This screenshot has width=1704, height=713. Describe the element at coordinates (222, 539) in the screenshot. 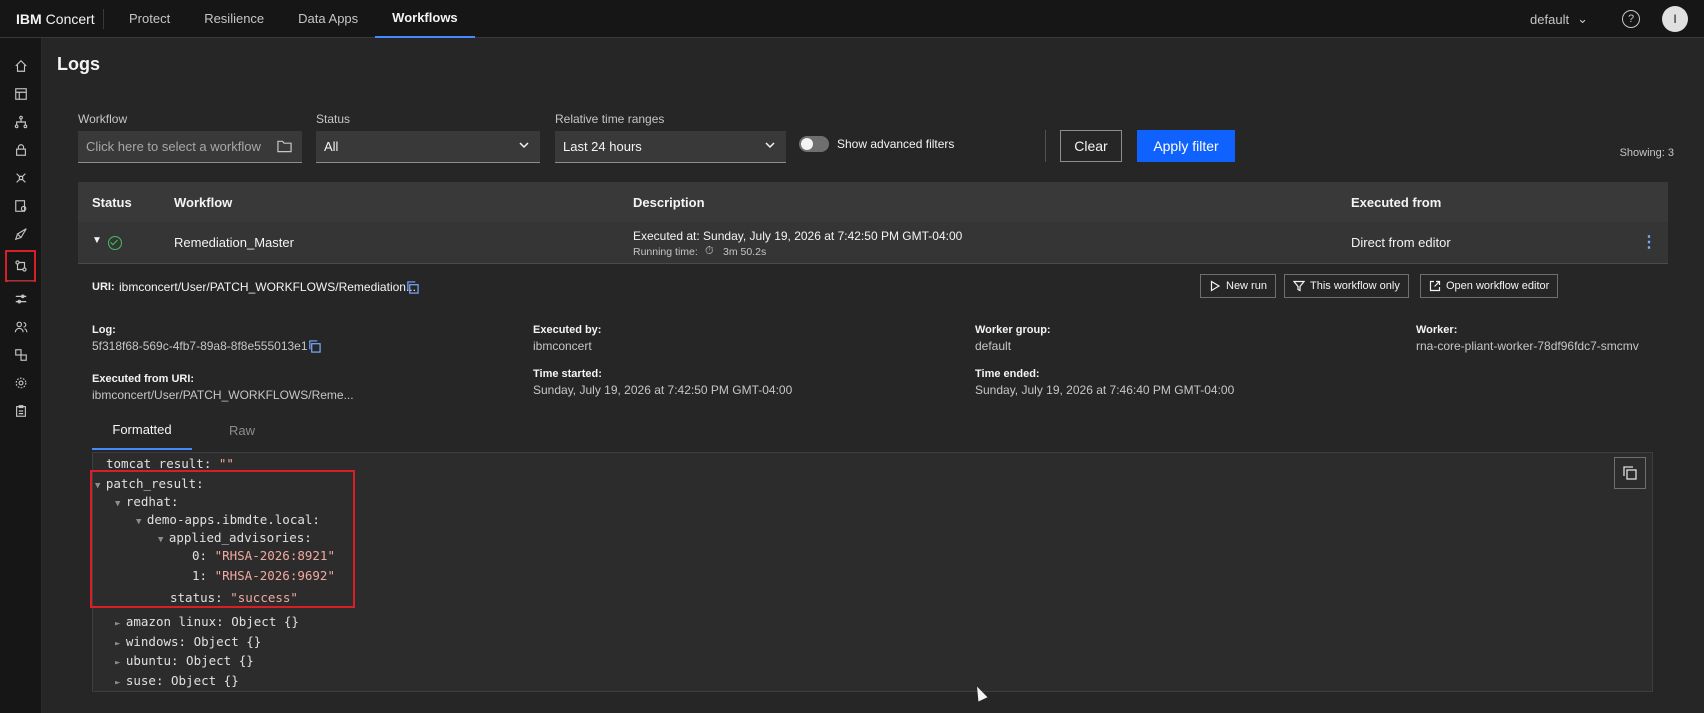

I see `highlight-annotation` at that location.